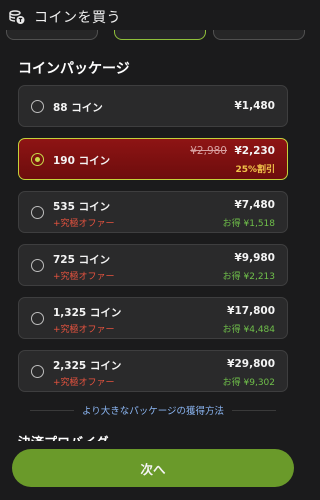 The height and width of the screenshot is (500, 320). Describe the element at coordinates (52, 35) in the screenshot. I see `tab-left` at that location.